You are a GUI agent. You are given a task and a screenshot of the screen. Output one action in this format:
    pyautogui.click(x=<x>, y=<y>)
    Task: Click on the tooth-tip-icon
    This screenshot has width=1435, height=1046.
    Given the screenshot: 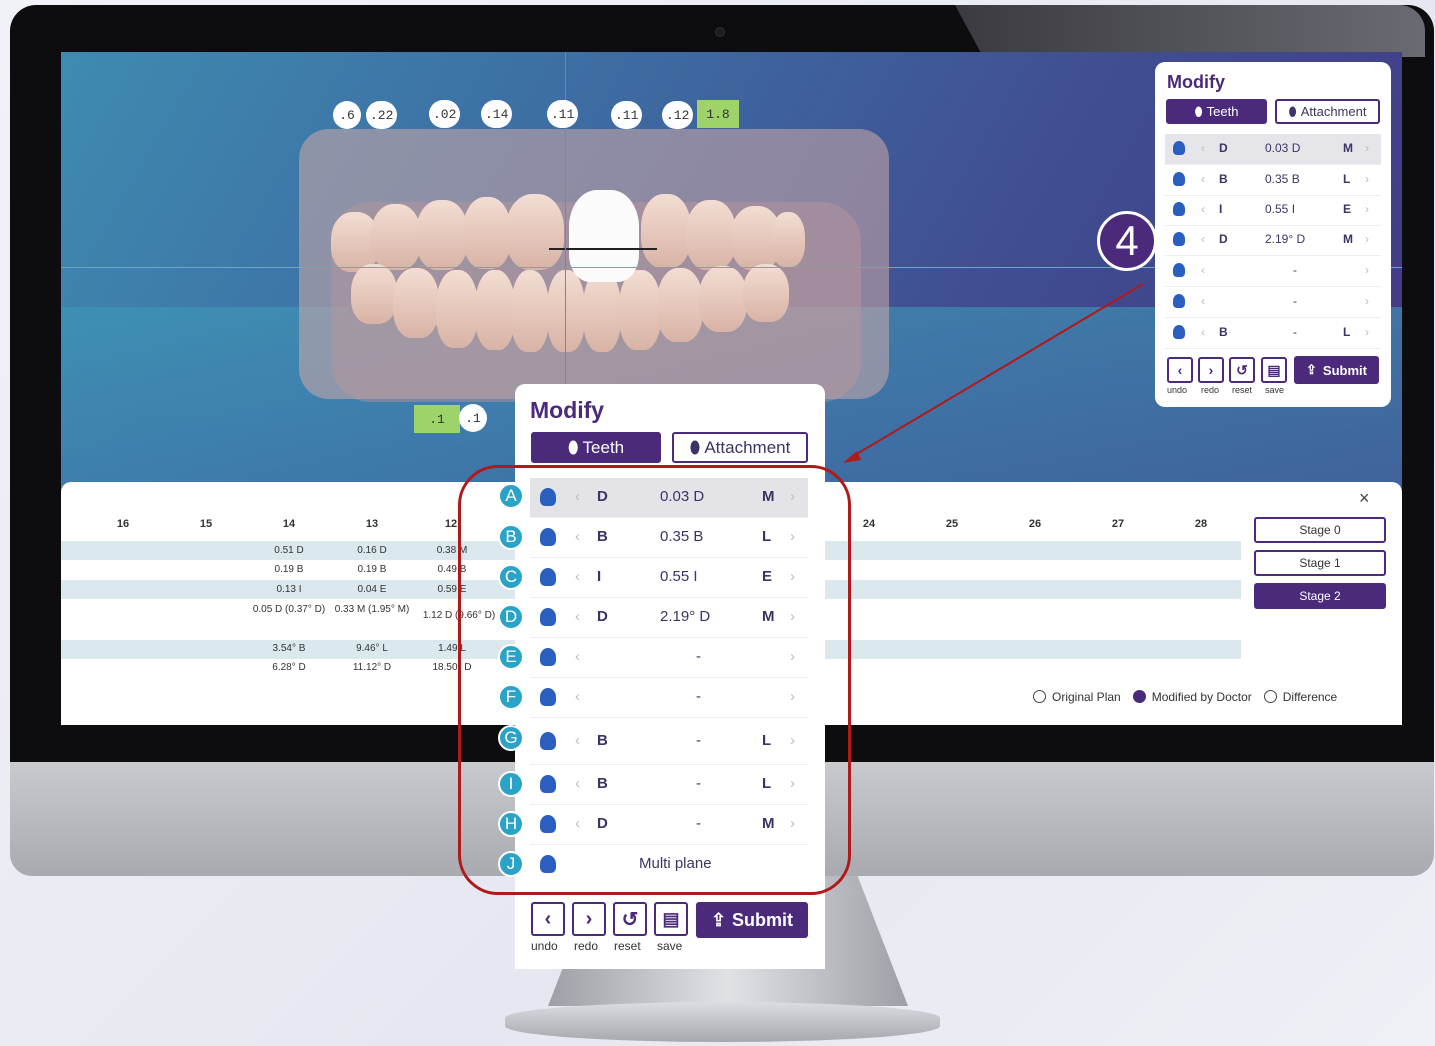 What is the action you would take?
    pyautogui.click(x=1179, y=179)
    